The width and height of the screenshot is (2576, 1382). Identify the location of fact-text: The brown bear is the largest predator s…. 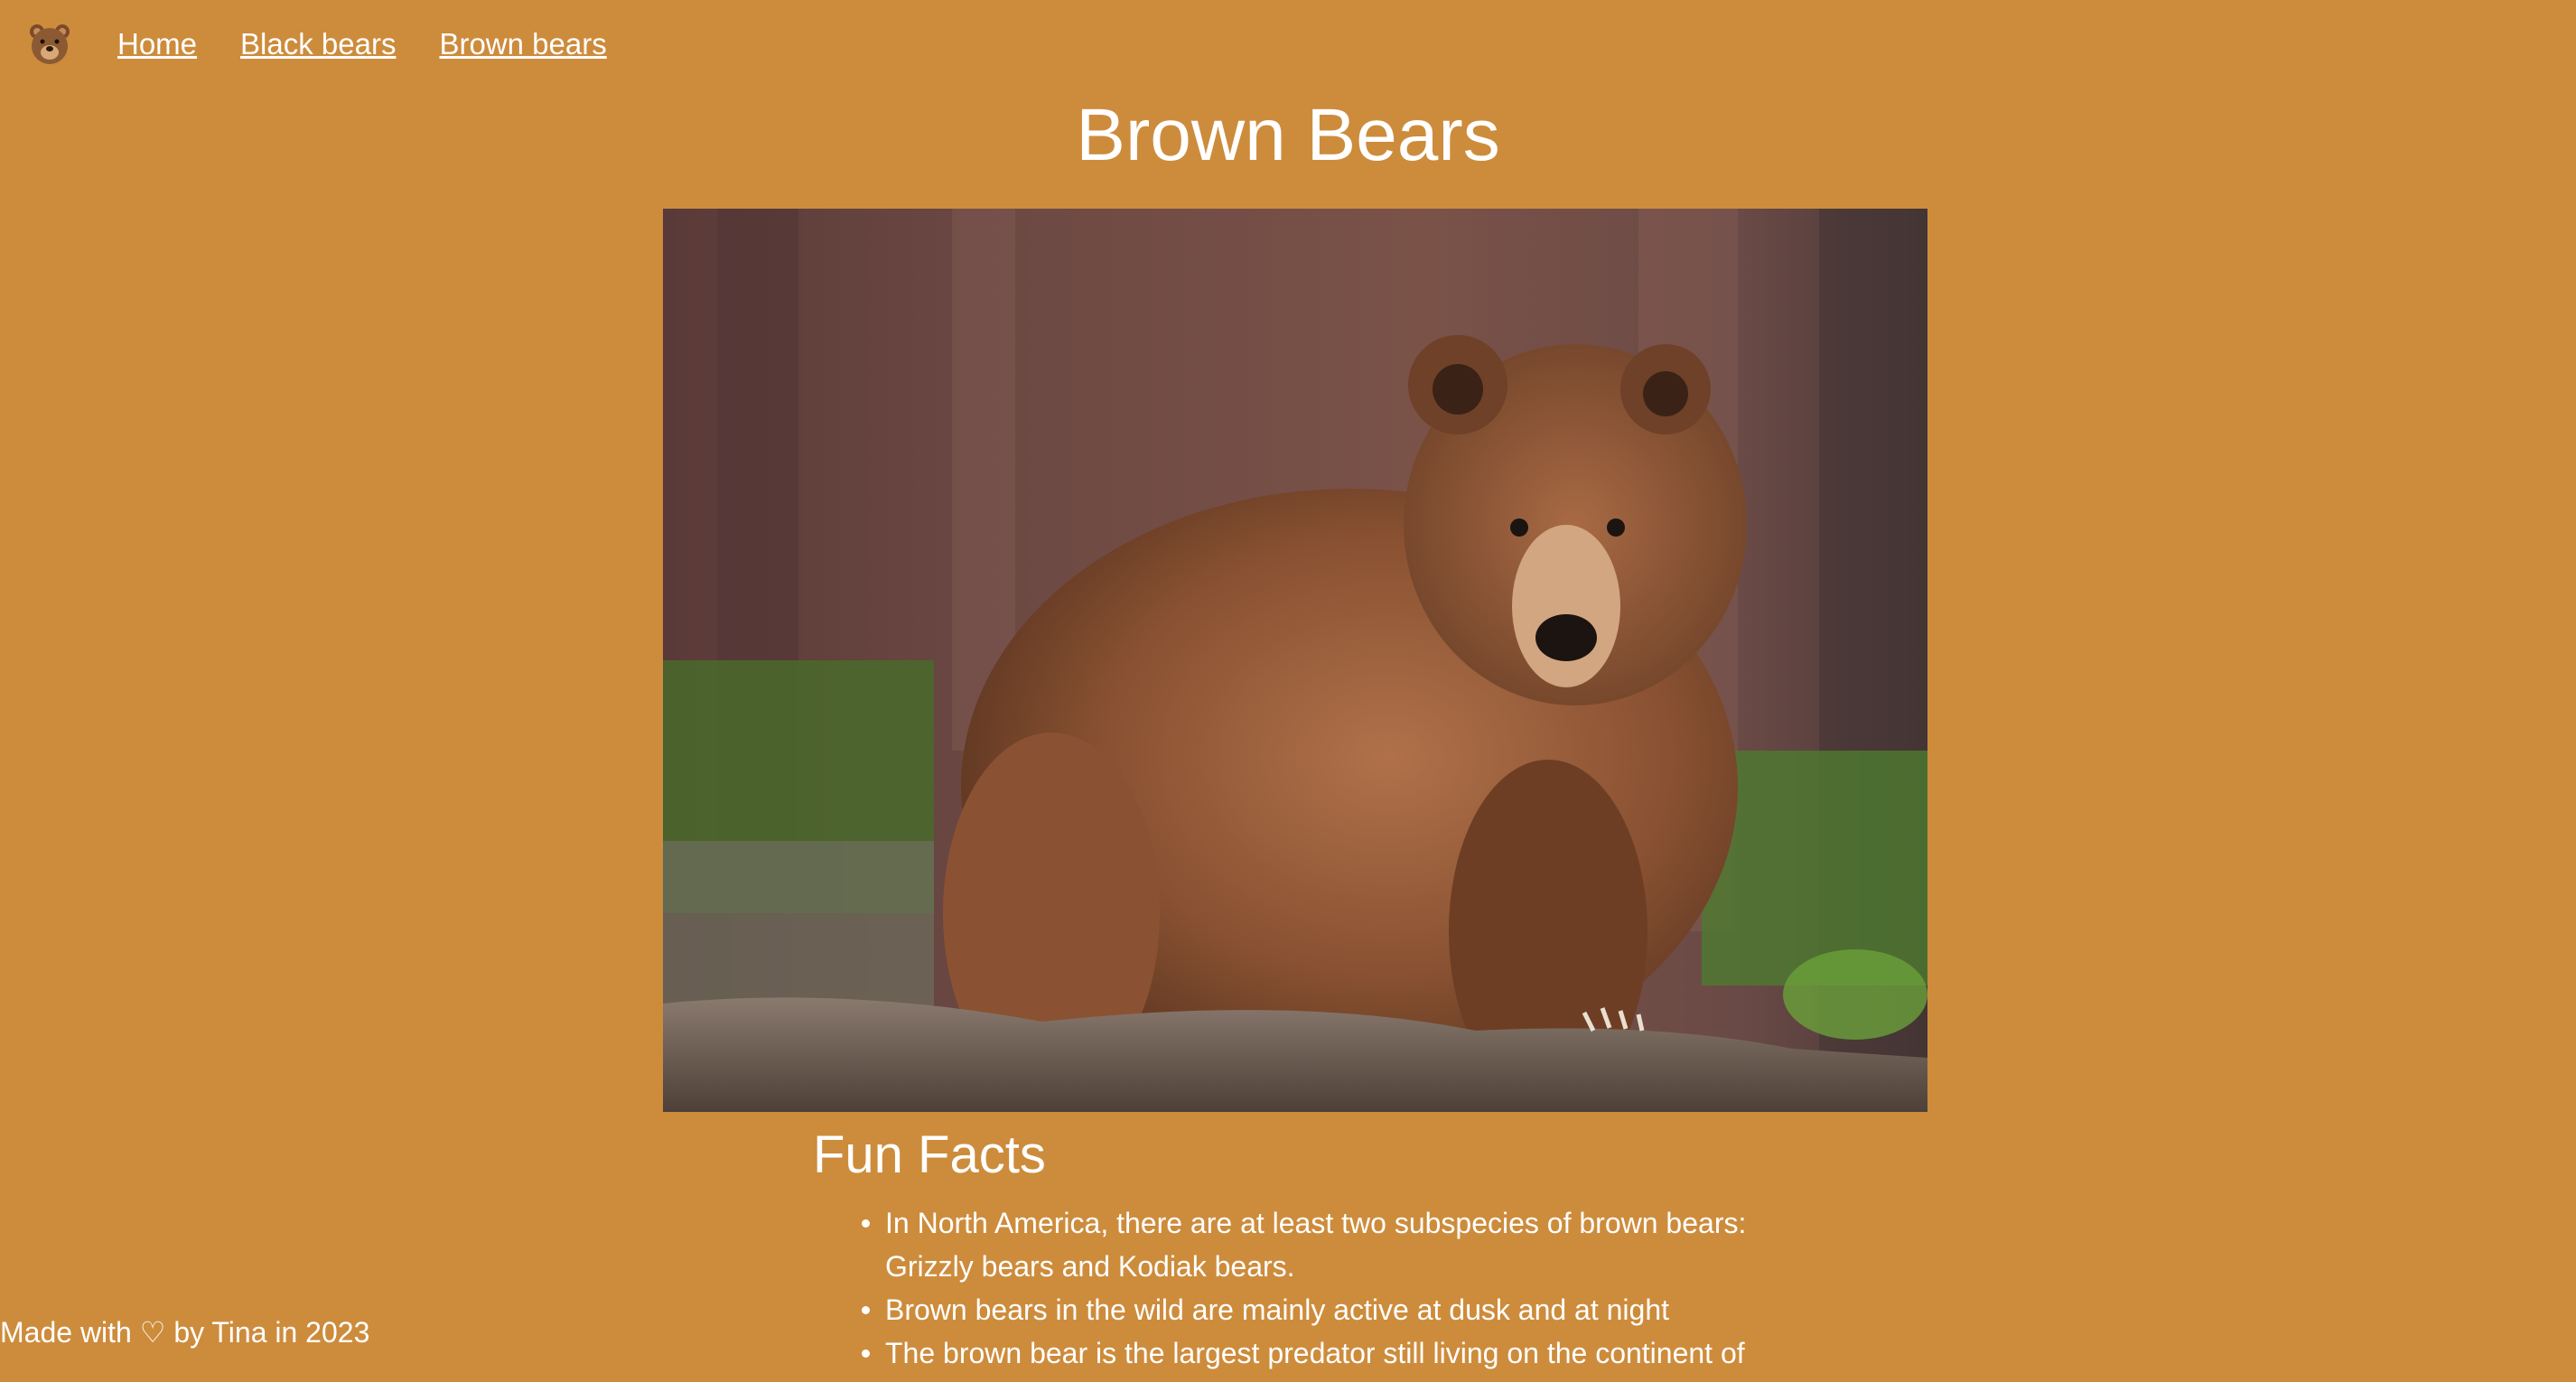
(1315, 1353).